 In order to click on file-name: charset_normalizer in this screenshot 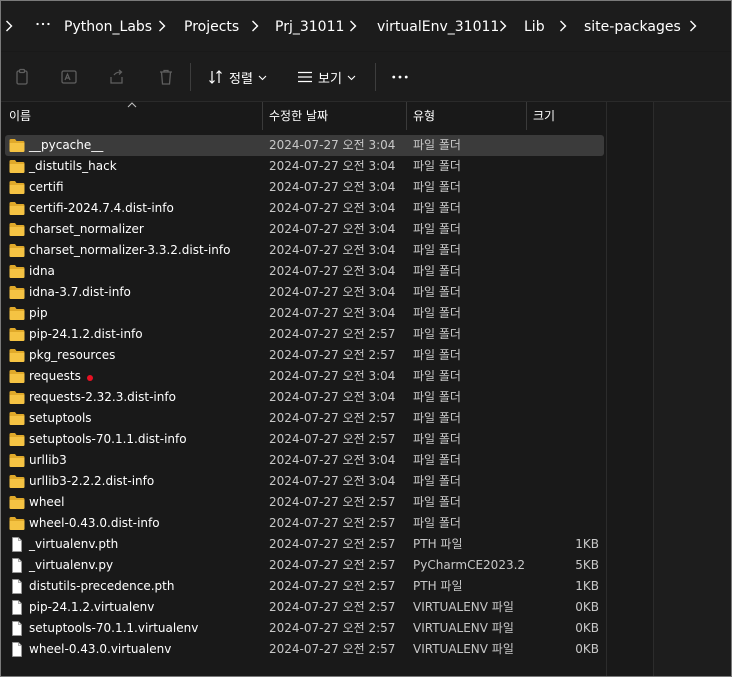, I will do `click(86, 229)`.